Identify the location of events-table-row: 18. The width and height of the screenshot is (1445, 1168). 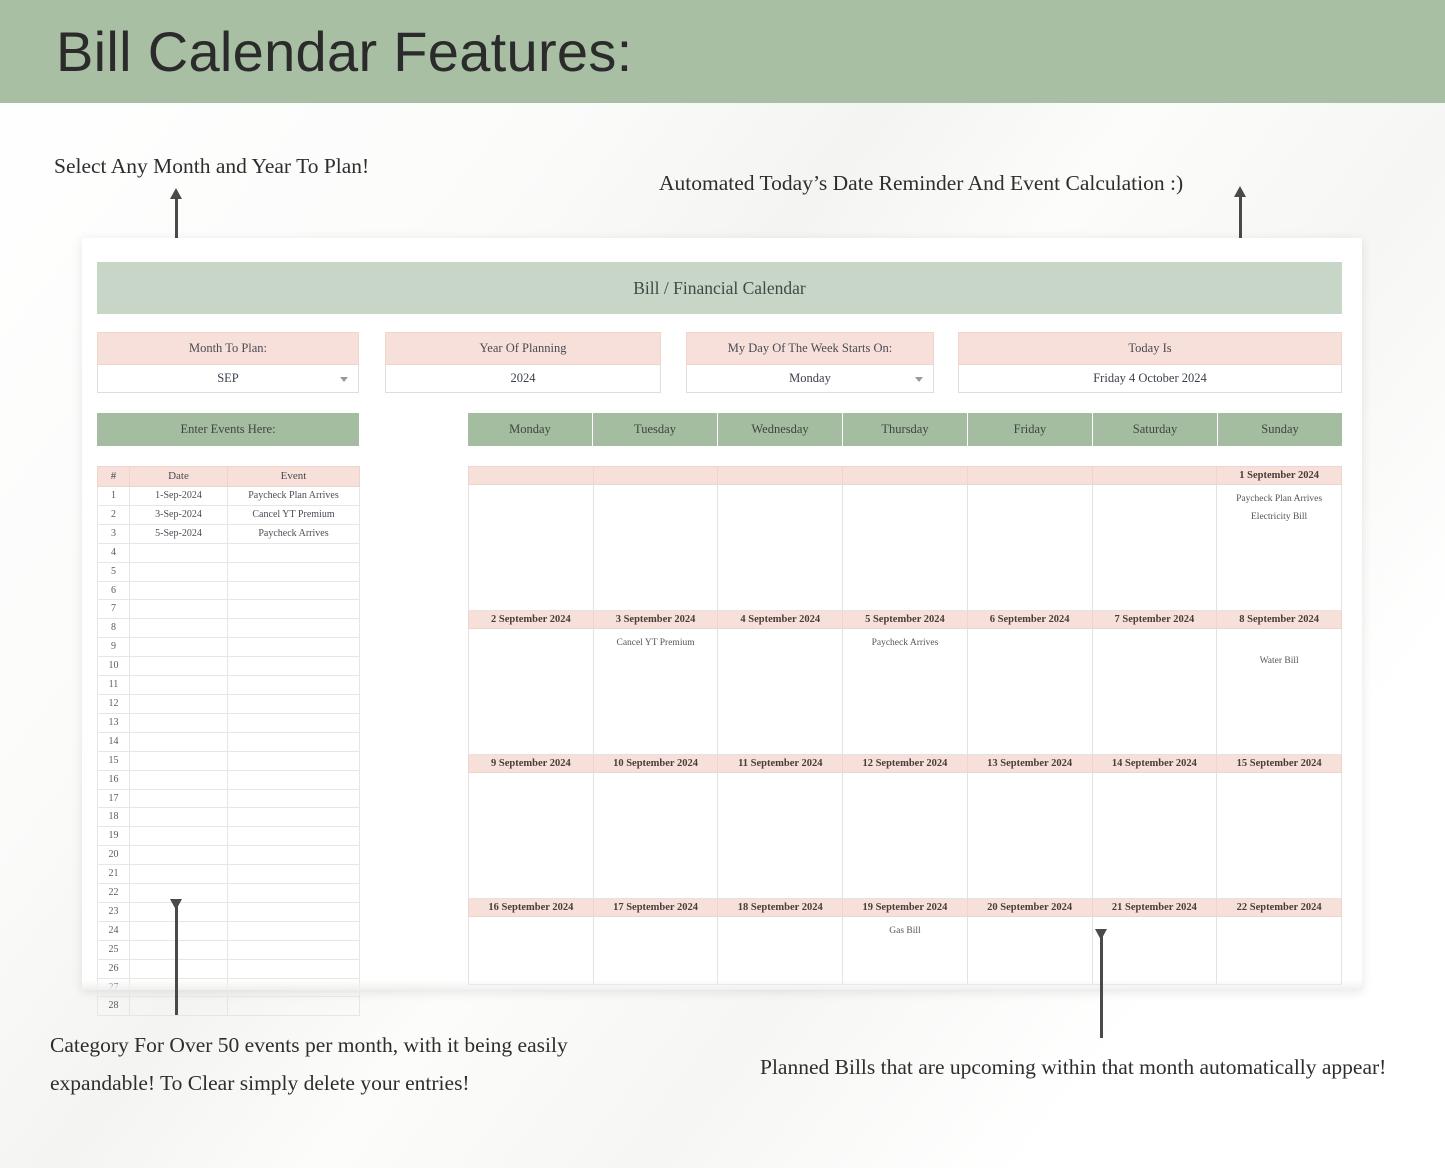
(228, 817).